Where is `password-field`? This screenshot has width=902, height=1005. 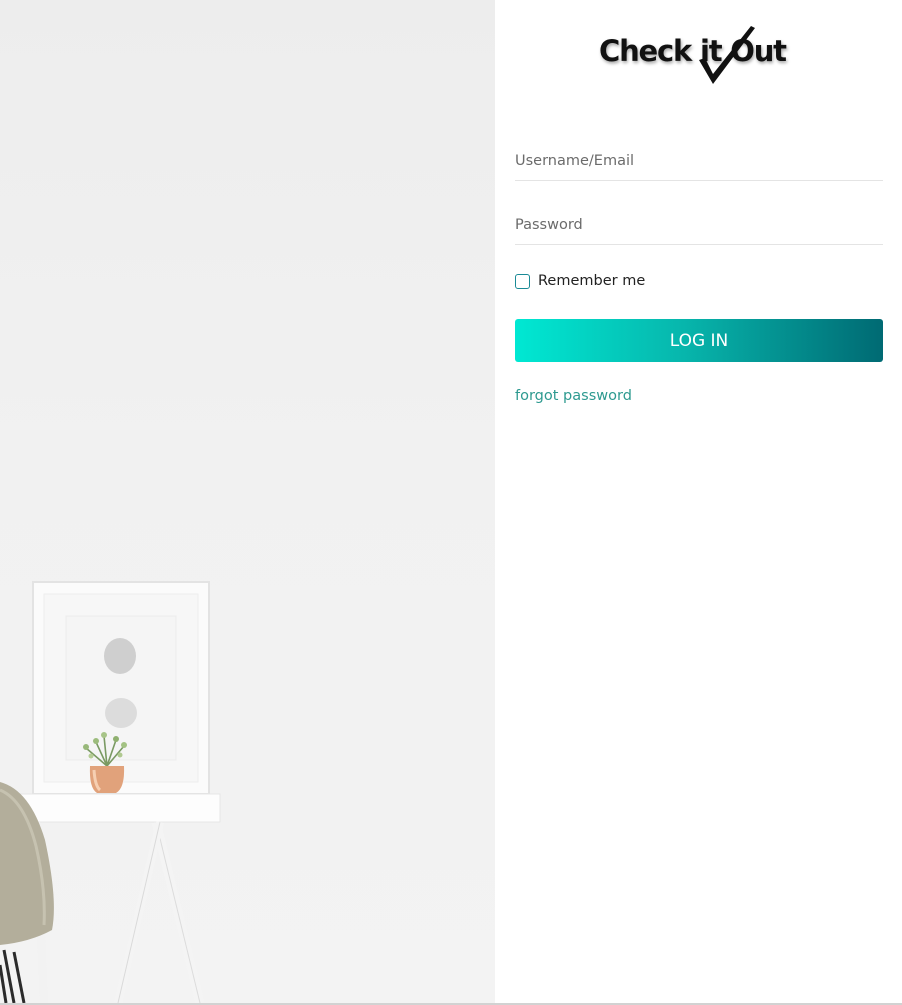
password-field is located at coordinates (699, 226).